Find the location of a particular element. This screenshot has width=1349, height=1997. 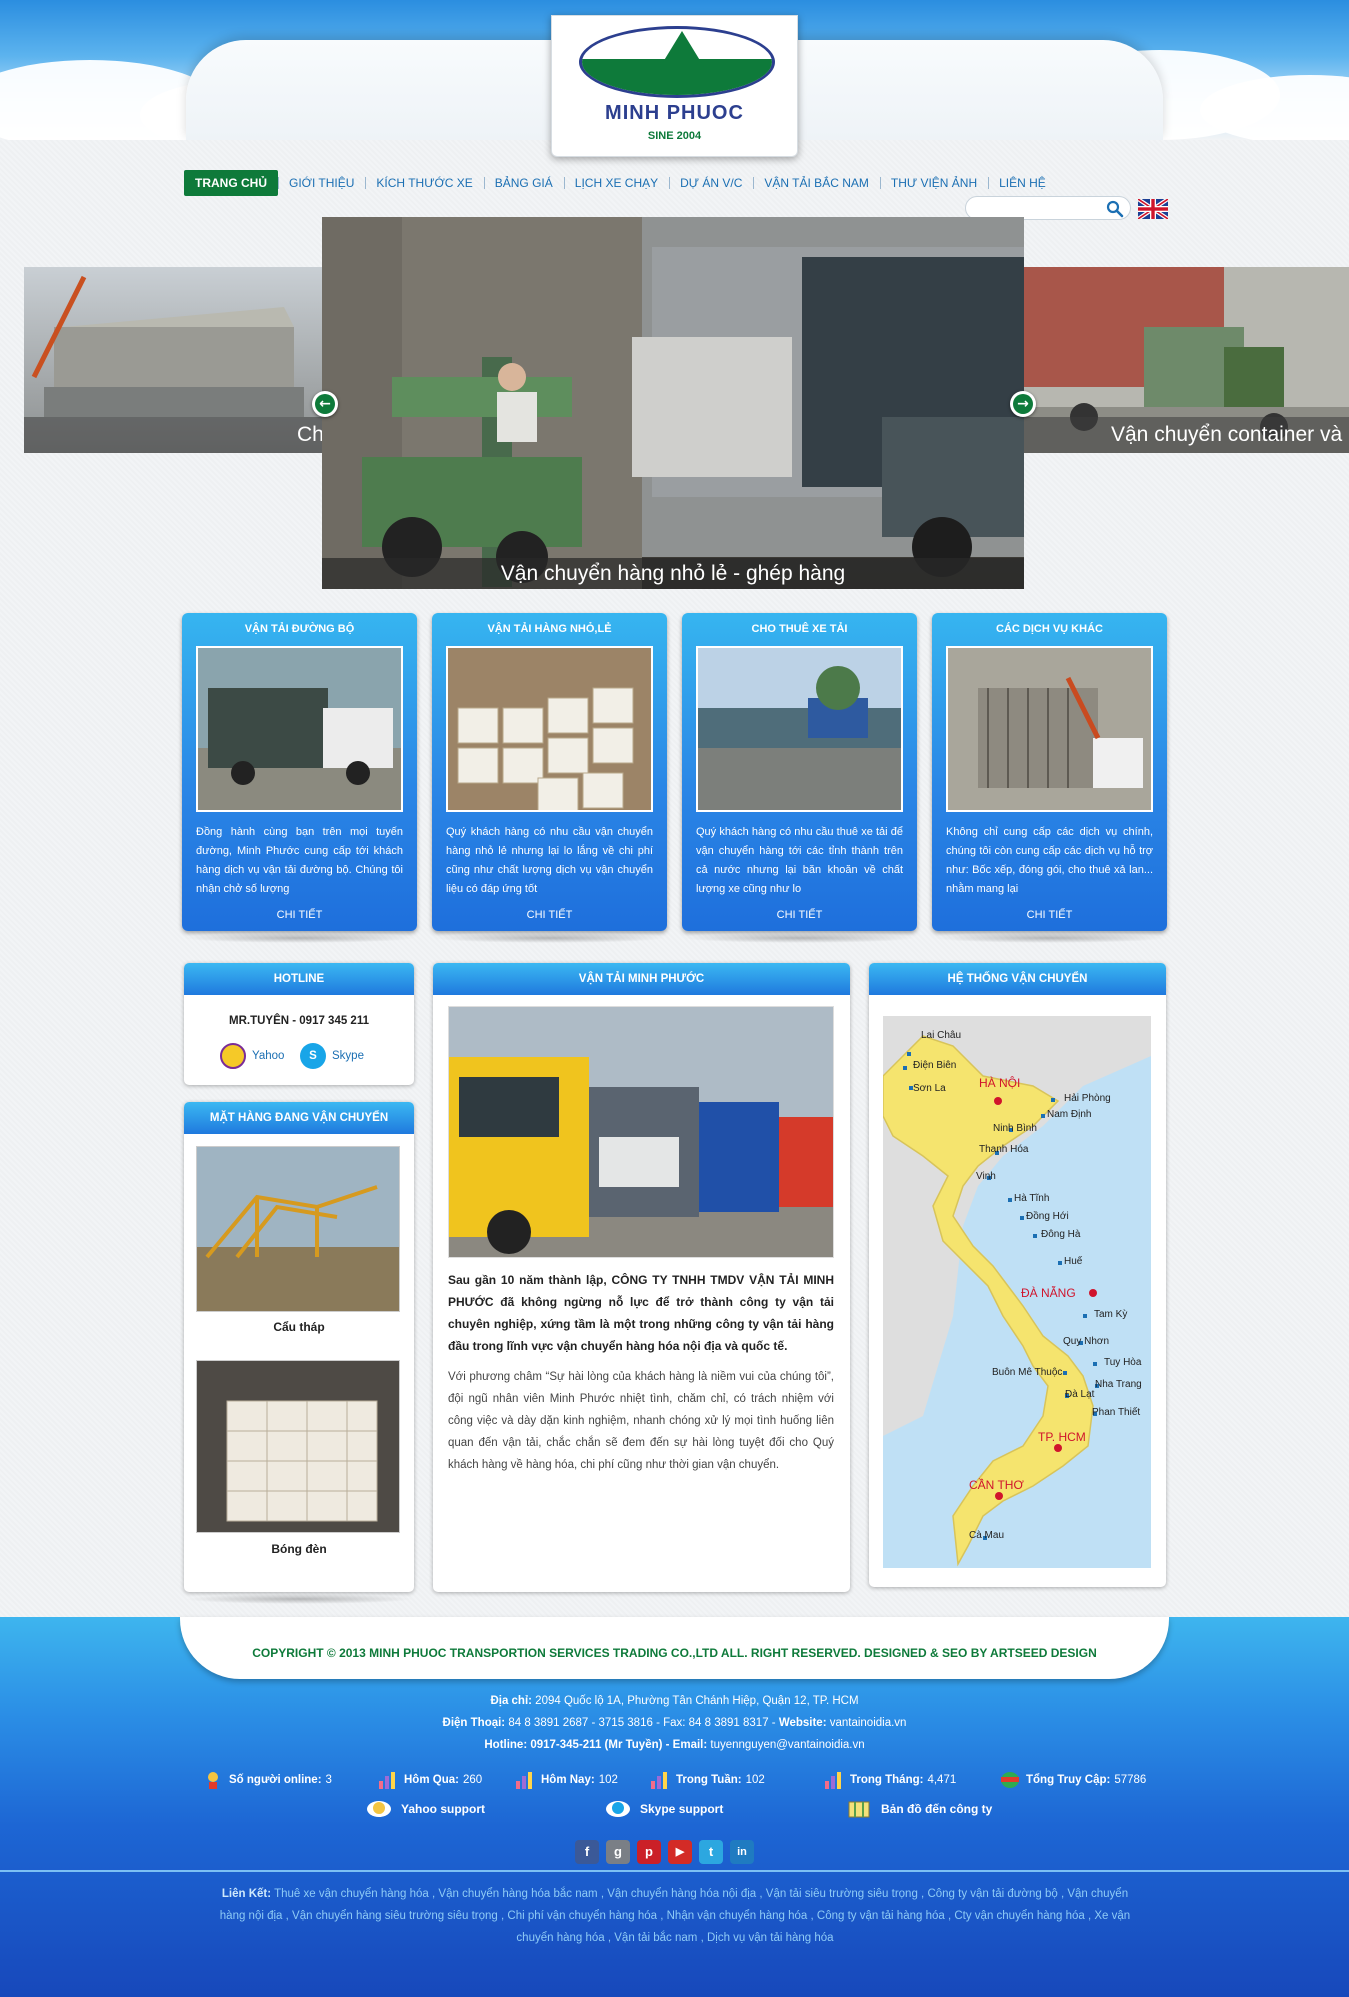

service-image is located at coordinates (1049, 729).